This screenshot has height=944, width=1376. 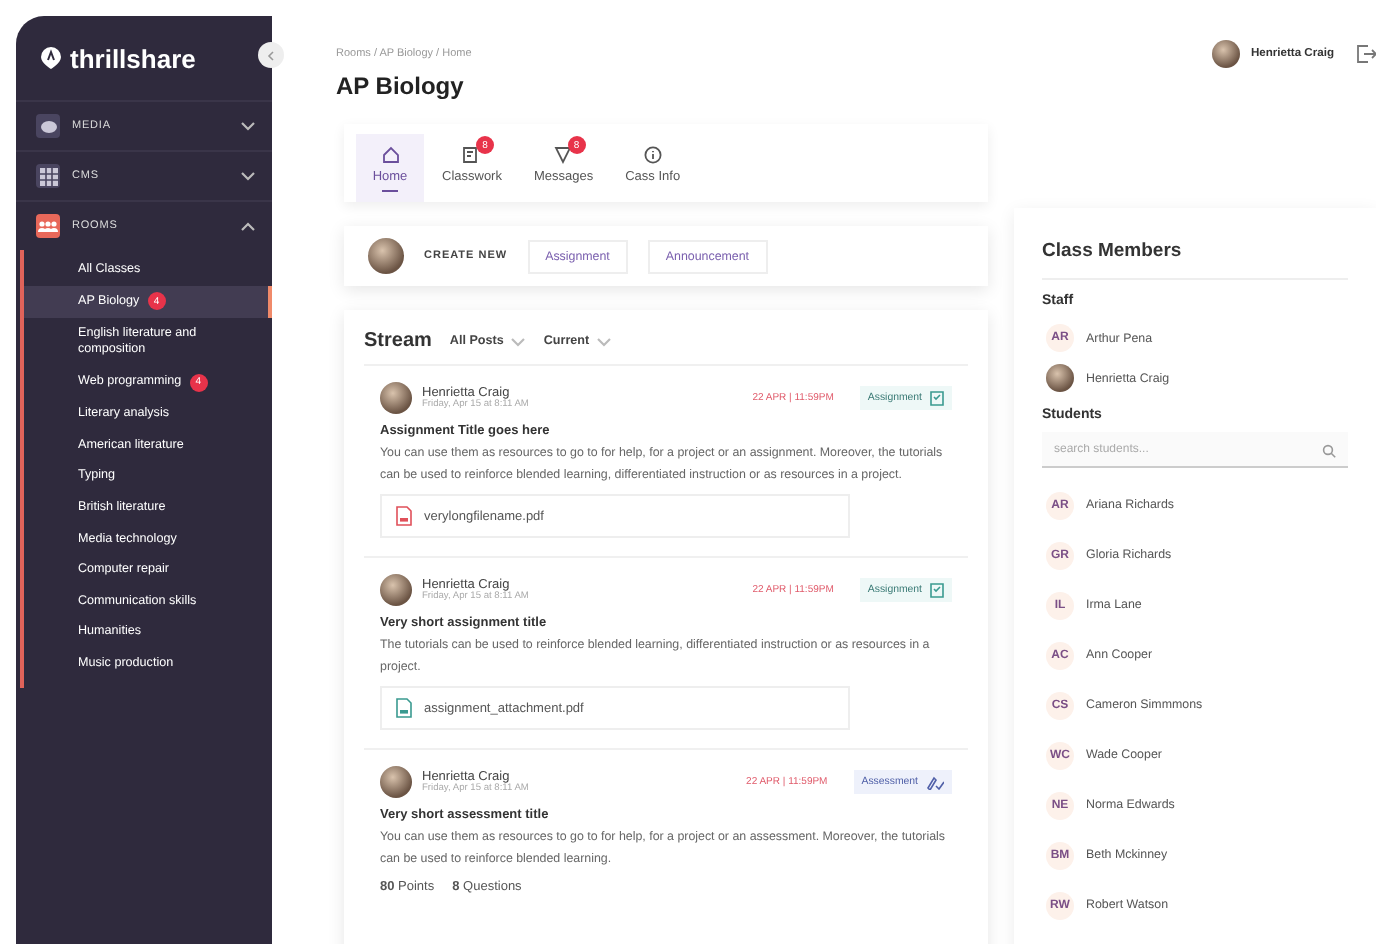 I want to click on media-icon, so click(x=48, y=126).